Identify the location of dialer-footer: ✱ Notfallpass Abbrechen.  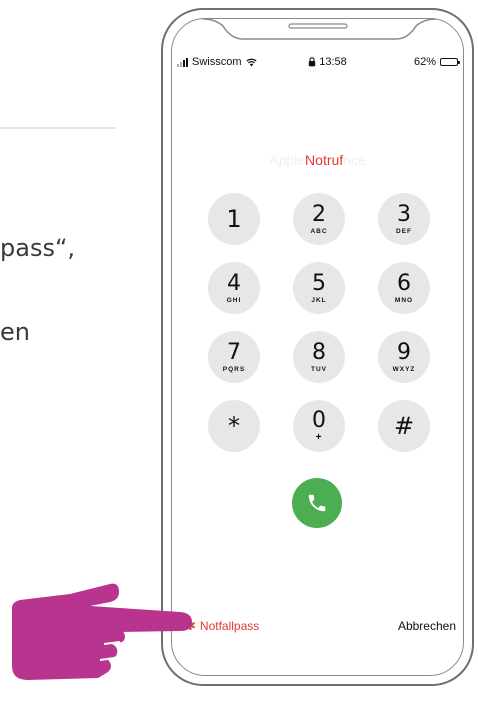
(320, 626).